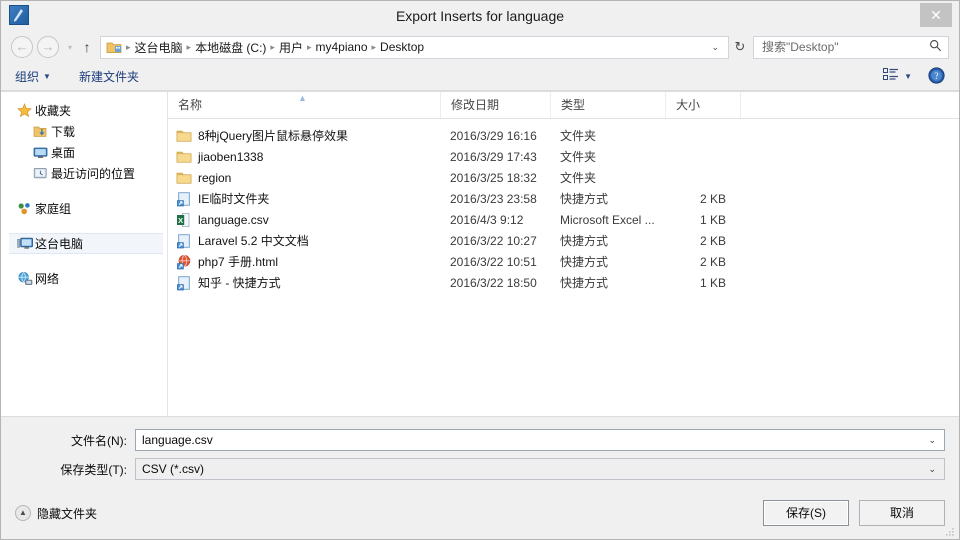 This screenshot has height=540, width=960. Describe the element at coordinates (304, 178) in the screenshot. I see `file-name-cell: region` at that location.